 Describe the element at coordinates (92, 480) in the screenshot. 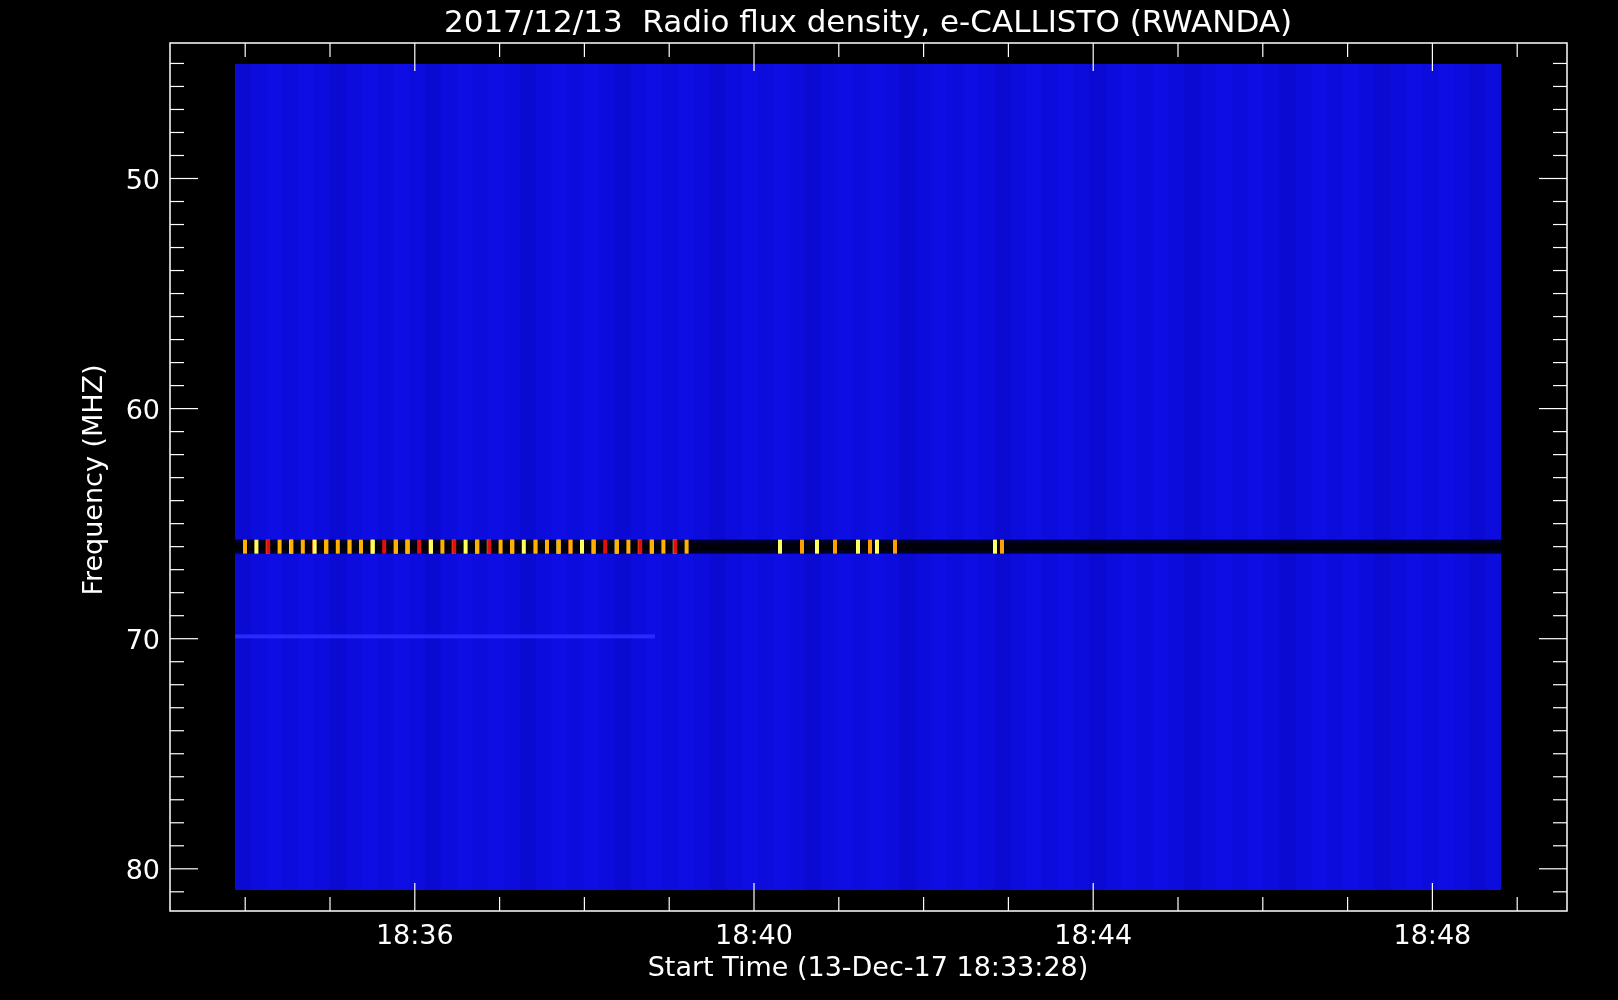

I see `y-axis-label: Frequency (MHZ)` at that location.